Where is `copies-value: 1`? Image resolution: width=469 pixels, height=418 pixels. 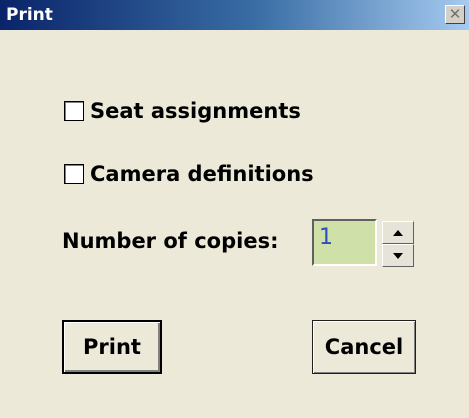 copies-value: 1 is located at coordinates (326, 237).